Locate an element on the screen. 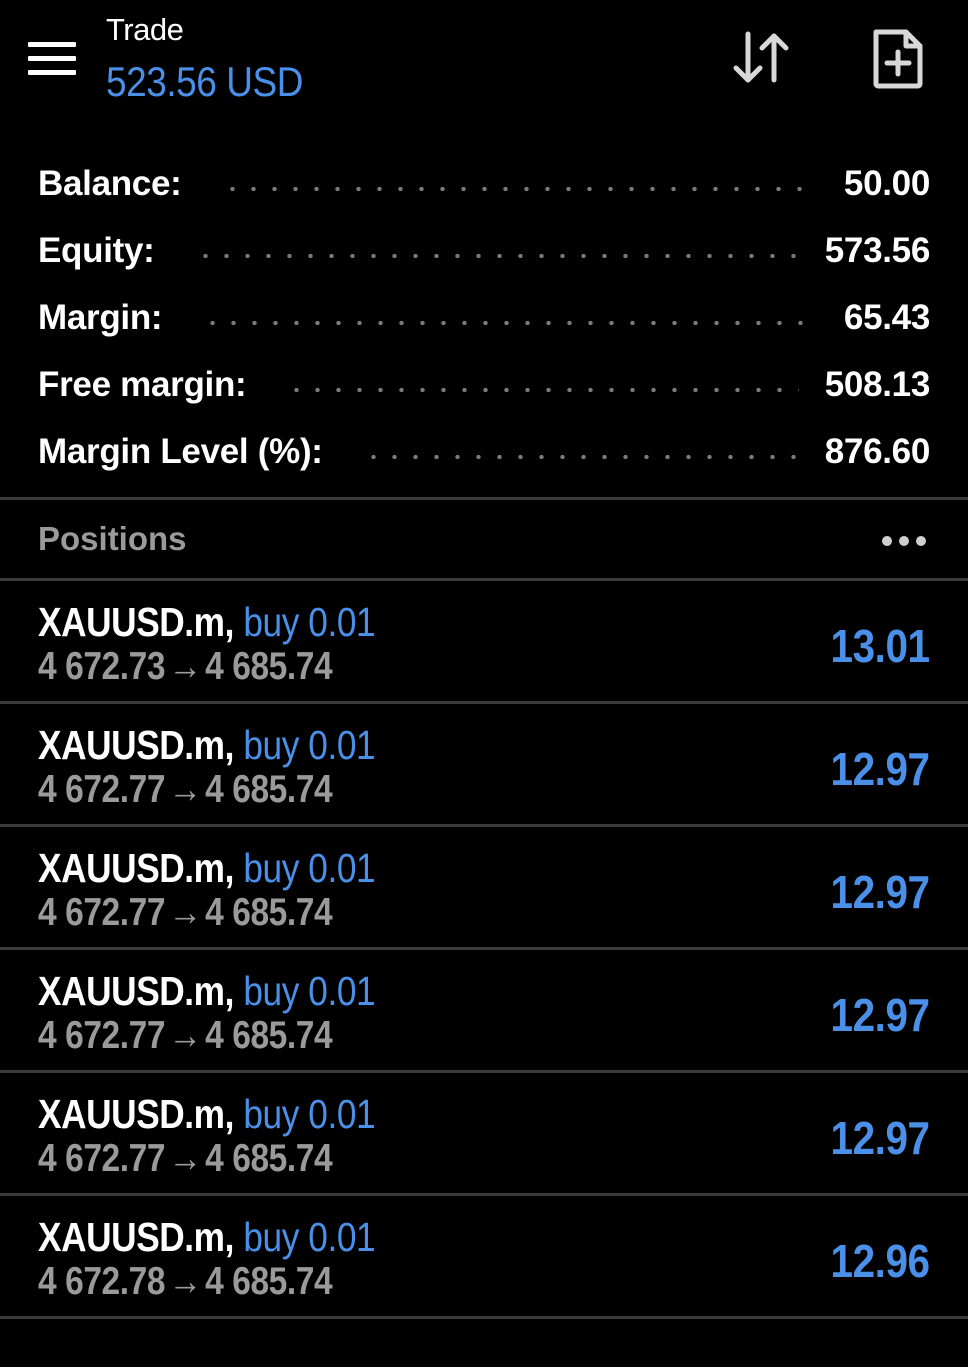  position-profit: 12.96 is located at coordinates (880, 1261).